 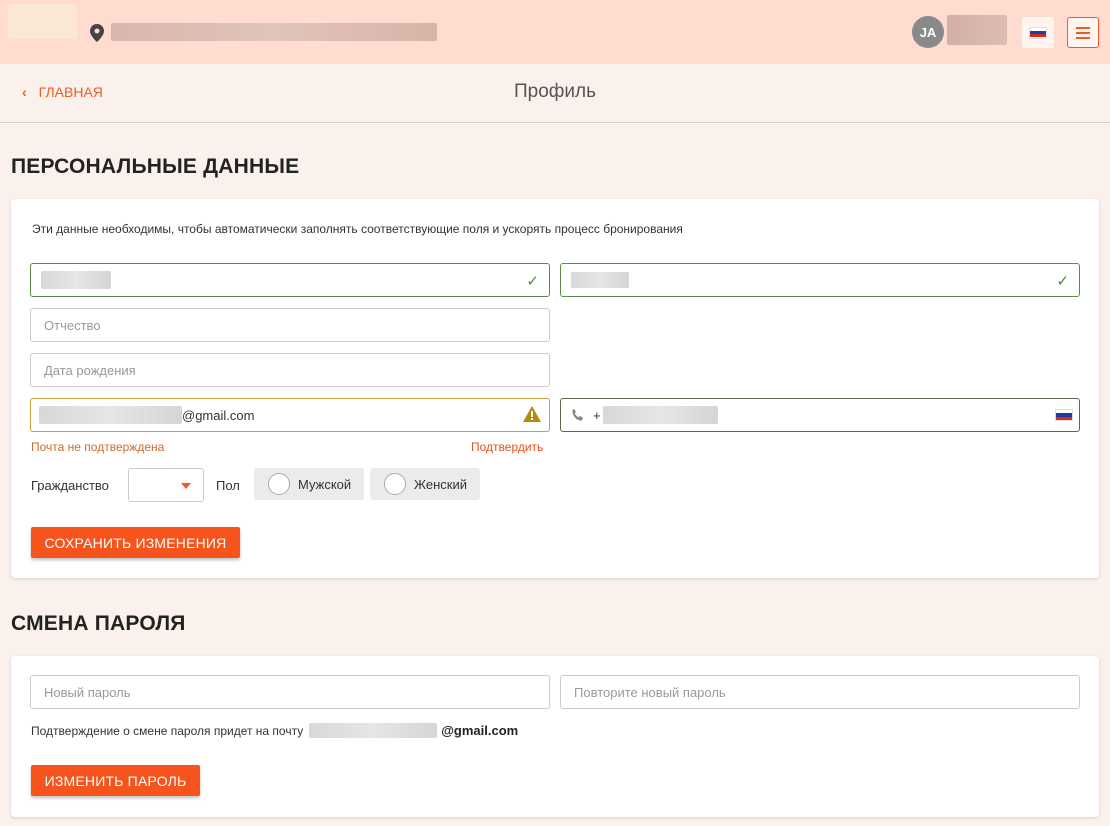 I want to click on last-name-field: ✓, so click(x=820, y=280).